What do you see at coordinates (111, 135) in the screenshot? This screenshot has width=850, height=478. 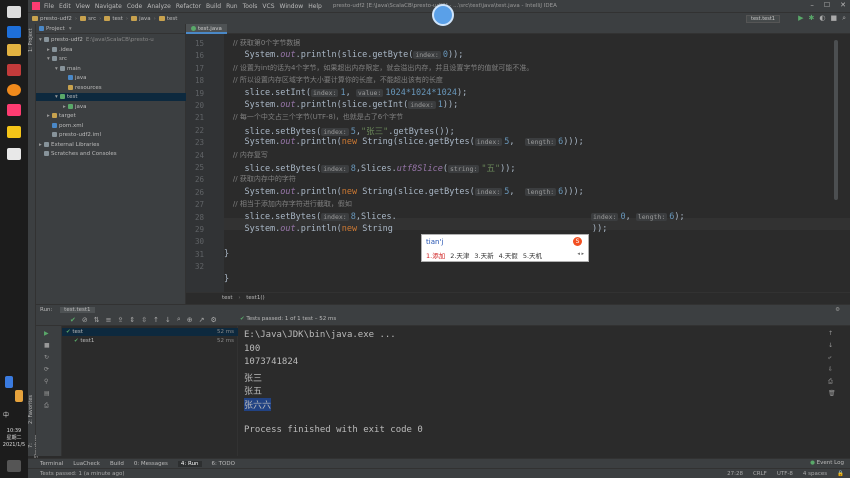 I see `project-tree-item: presto-udf2.iml` at bounding box center [111, 135].